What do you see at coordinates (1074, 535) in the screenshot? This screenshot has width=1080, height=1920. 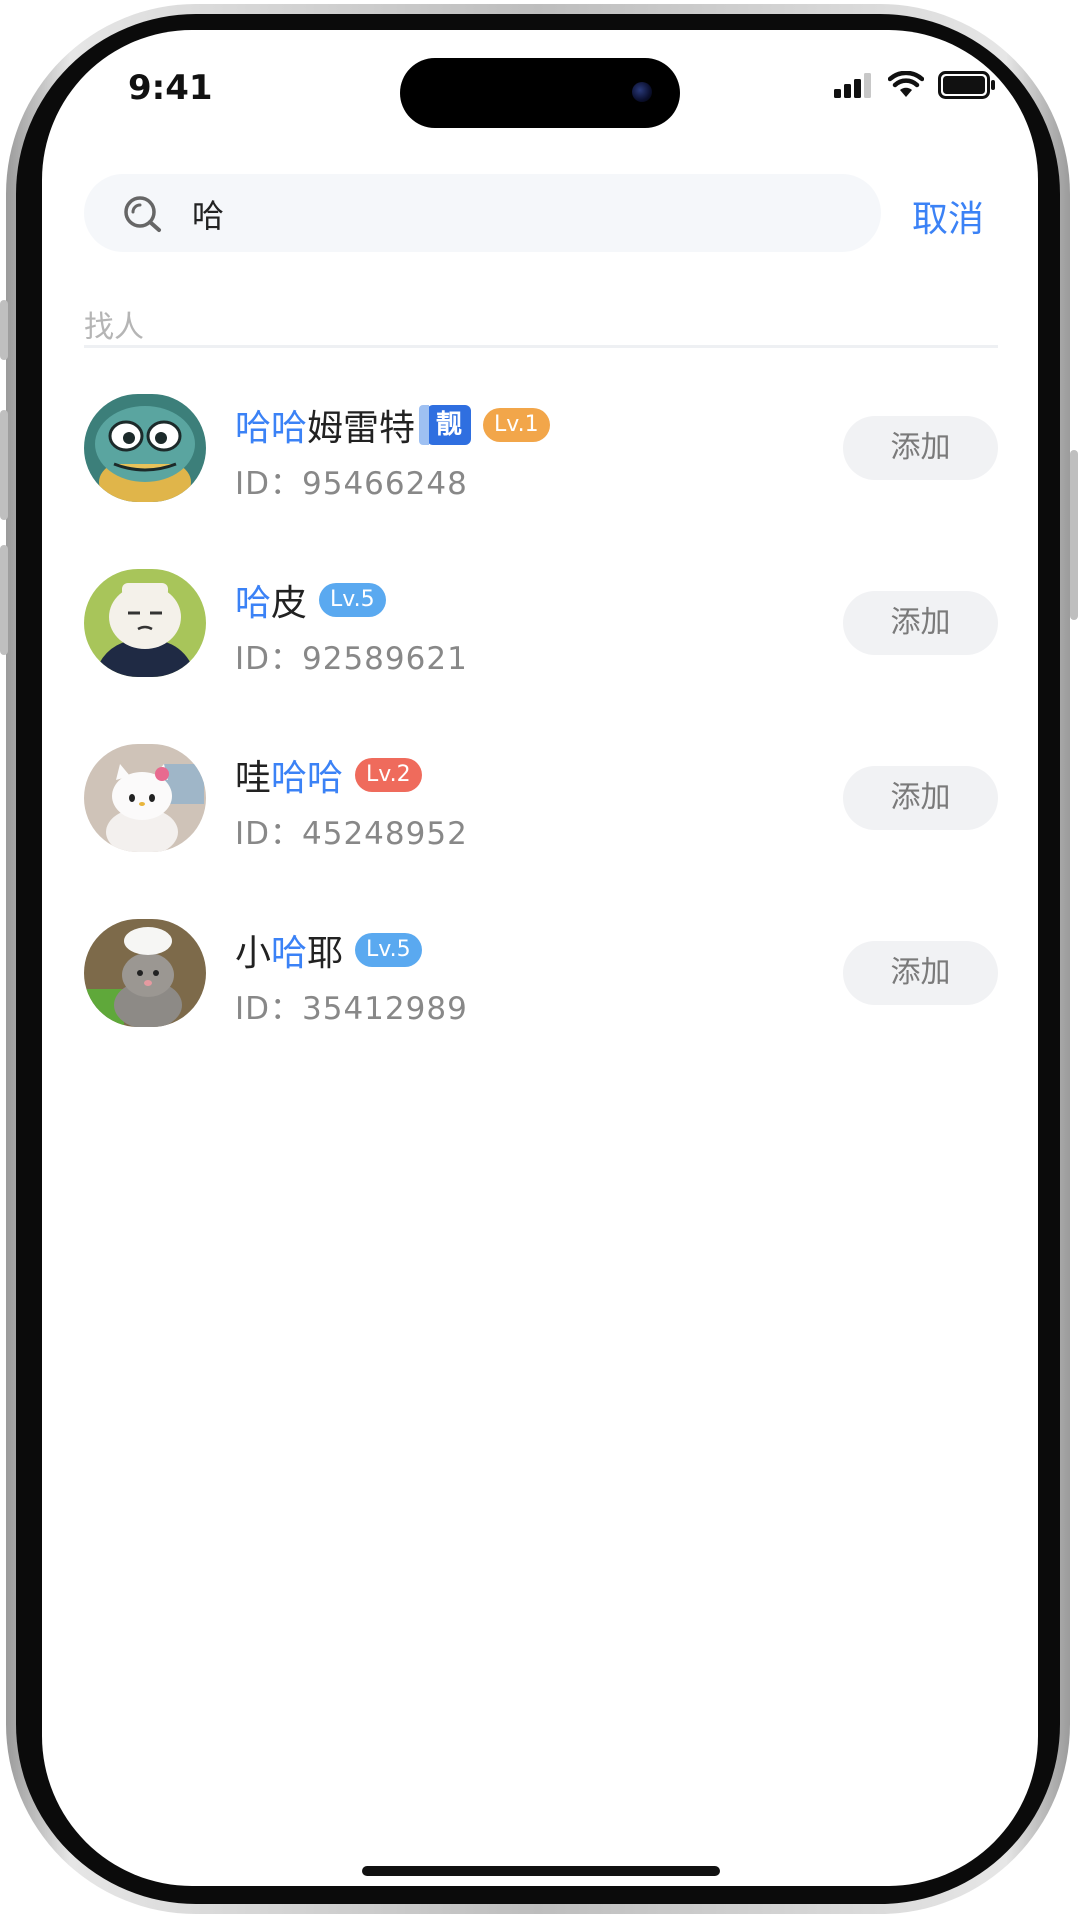 I see `power-button` at bounding box center [1074, 535].